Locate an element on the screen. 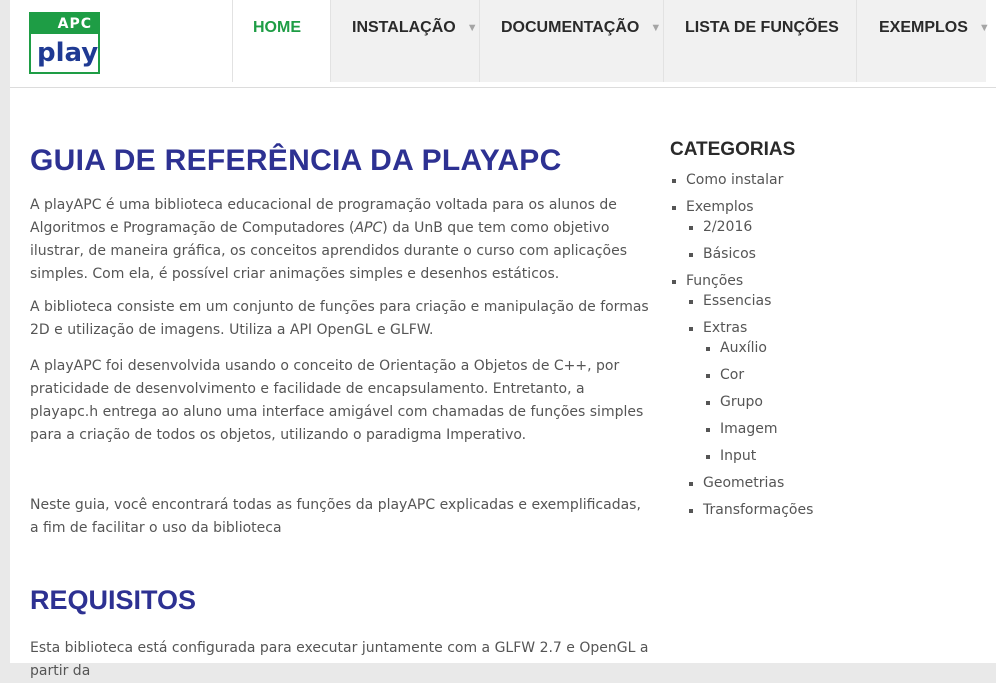 The height and width of the screenshot is (683, 996). category-item: Grupo is located at coordinates (820, 402).